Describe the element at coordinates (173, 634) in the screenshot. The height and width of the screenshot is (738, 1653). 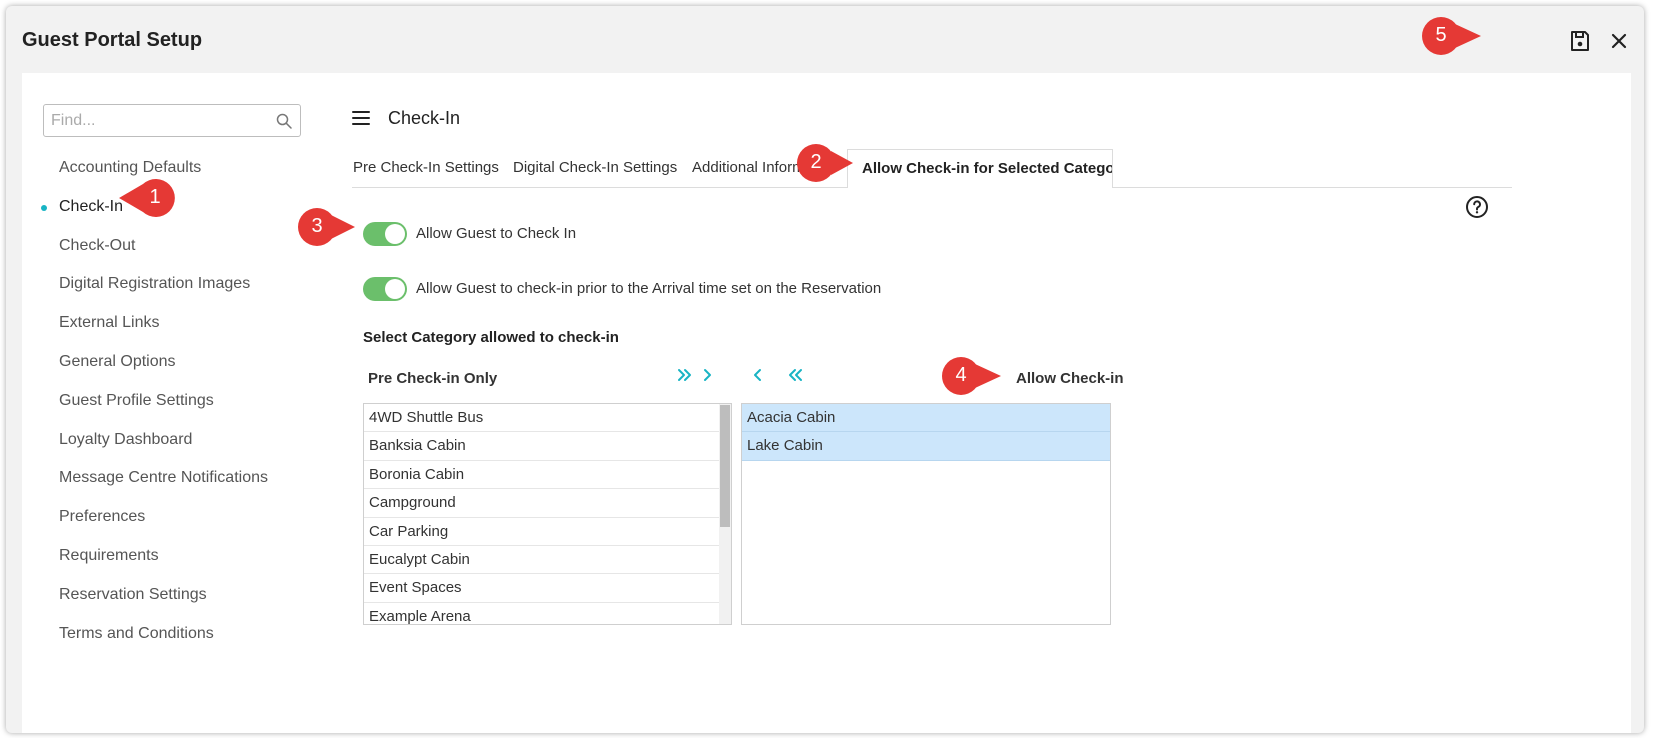
I see `sidebar-item-terms-and-conditions: Terms and Conditions` at that location.